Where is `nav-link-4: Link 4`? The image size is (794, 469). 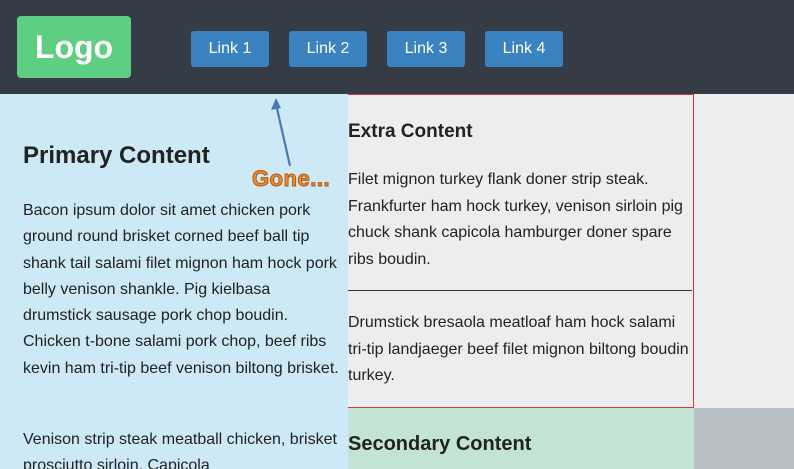 nav-link-4: Link 4 is located at coordinates (524, 49).